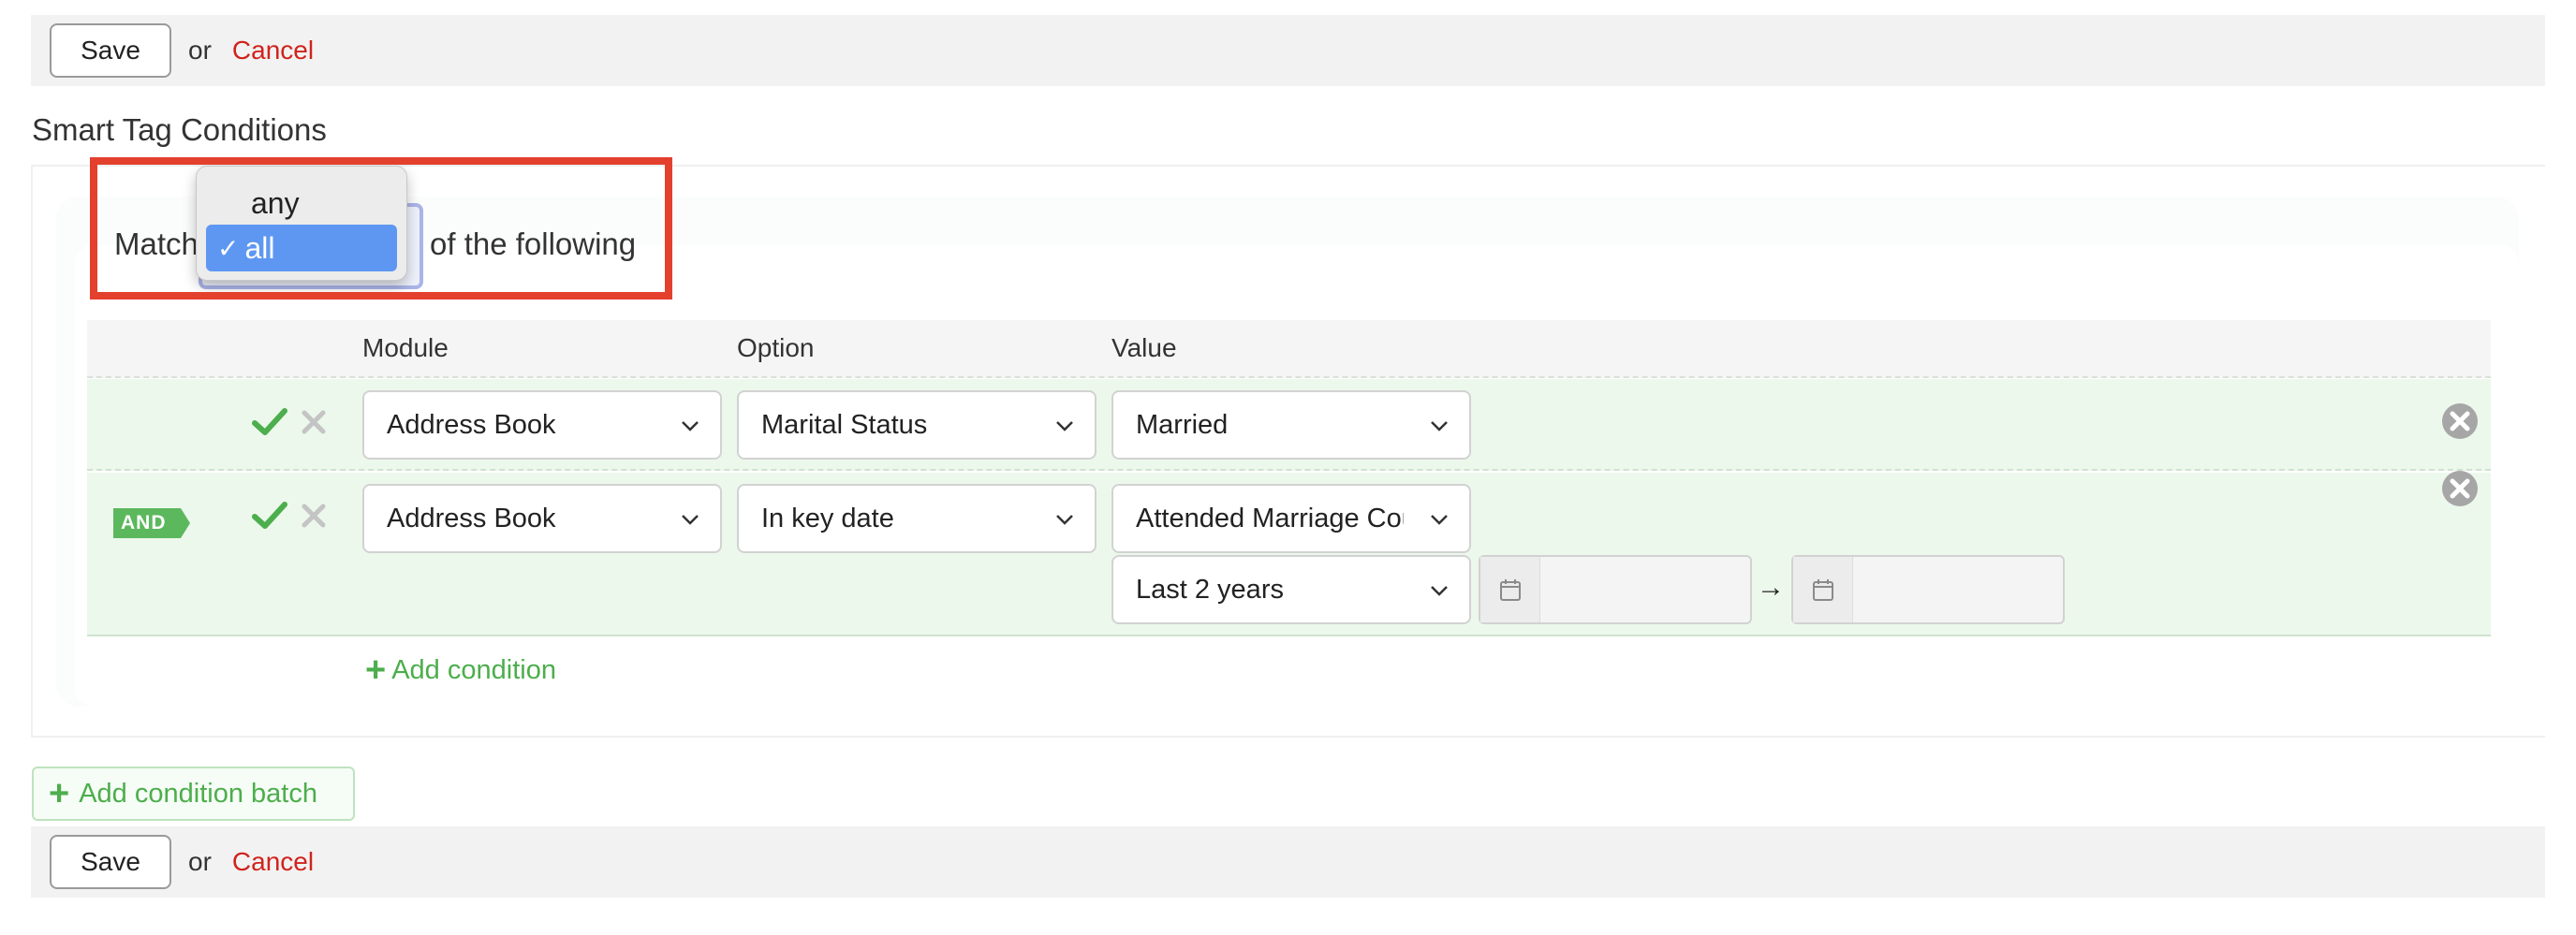 The height and width of the screenshot is (935, 2576). Describe the element at coordinates (776, 347) in the screenshot. I see `column-header-option: Option` at that location.